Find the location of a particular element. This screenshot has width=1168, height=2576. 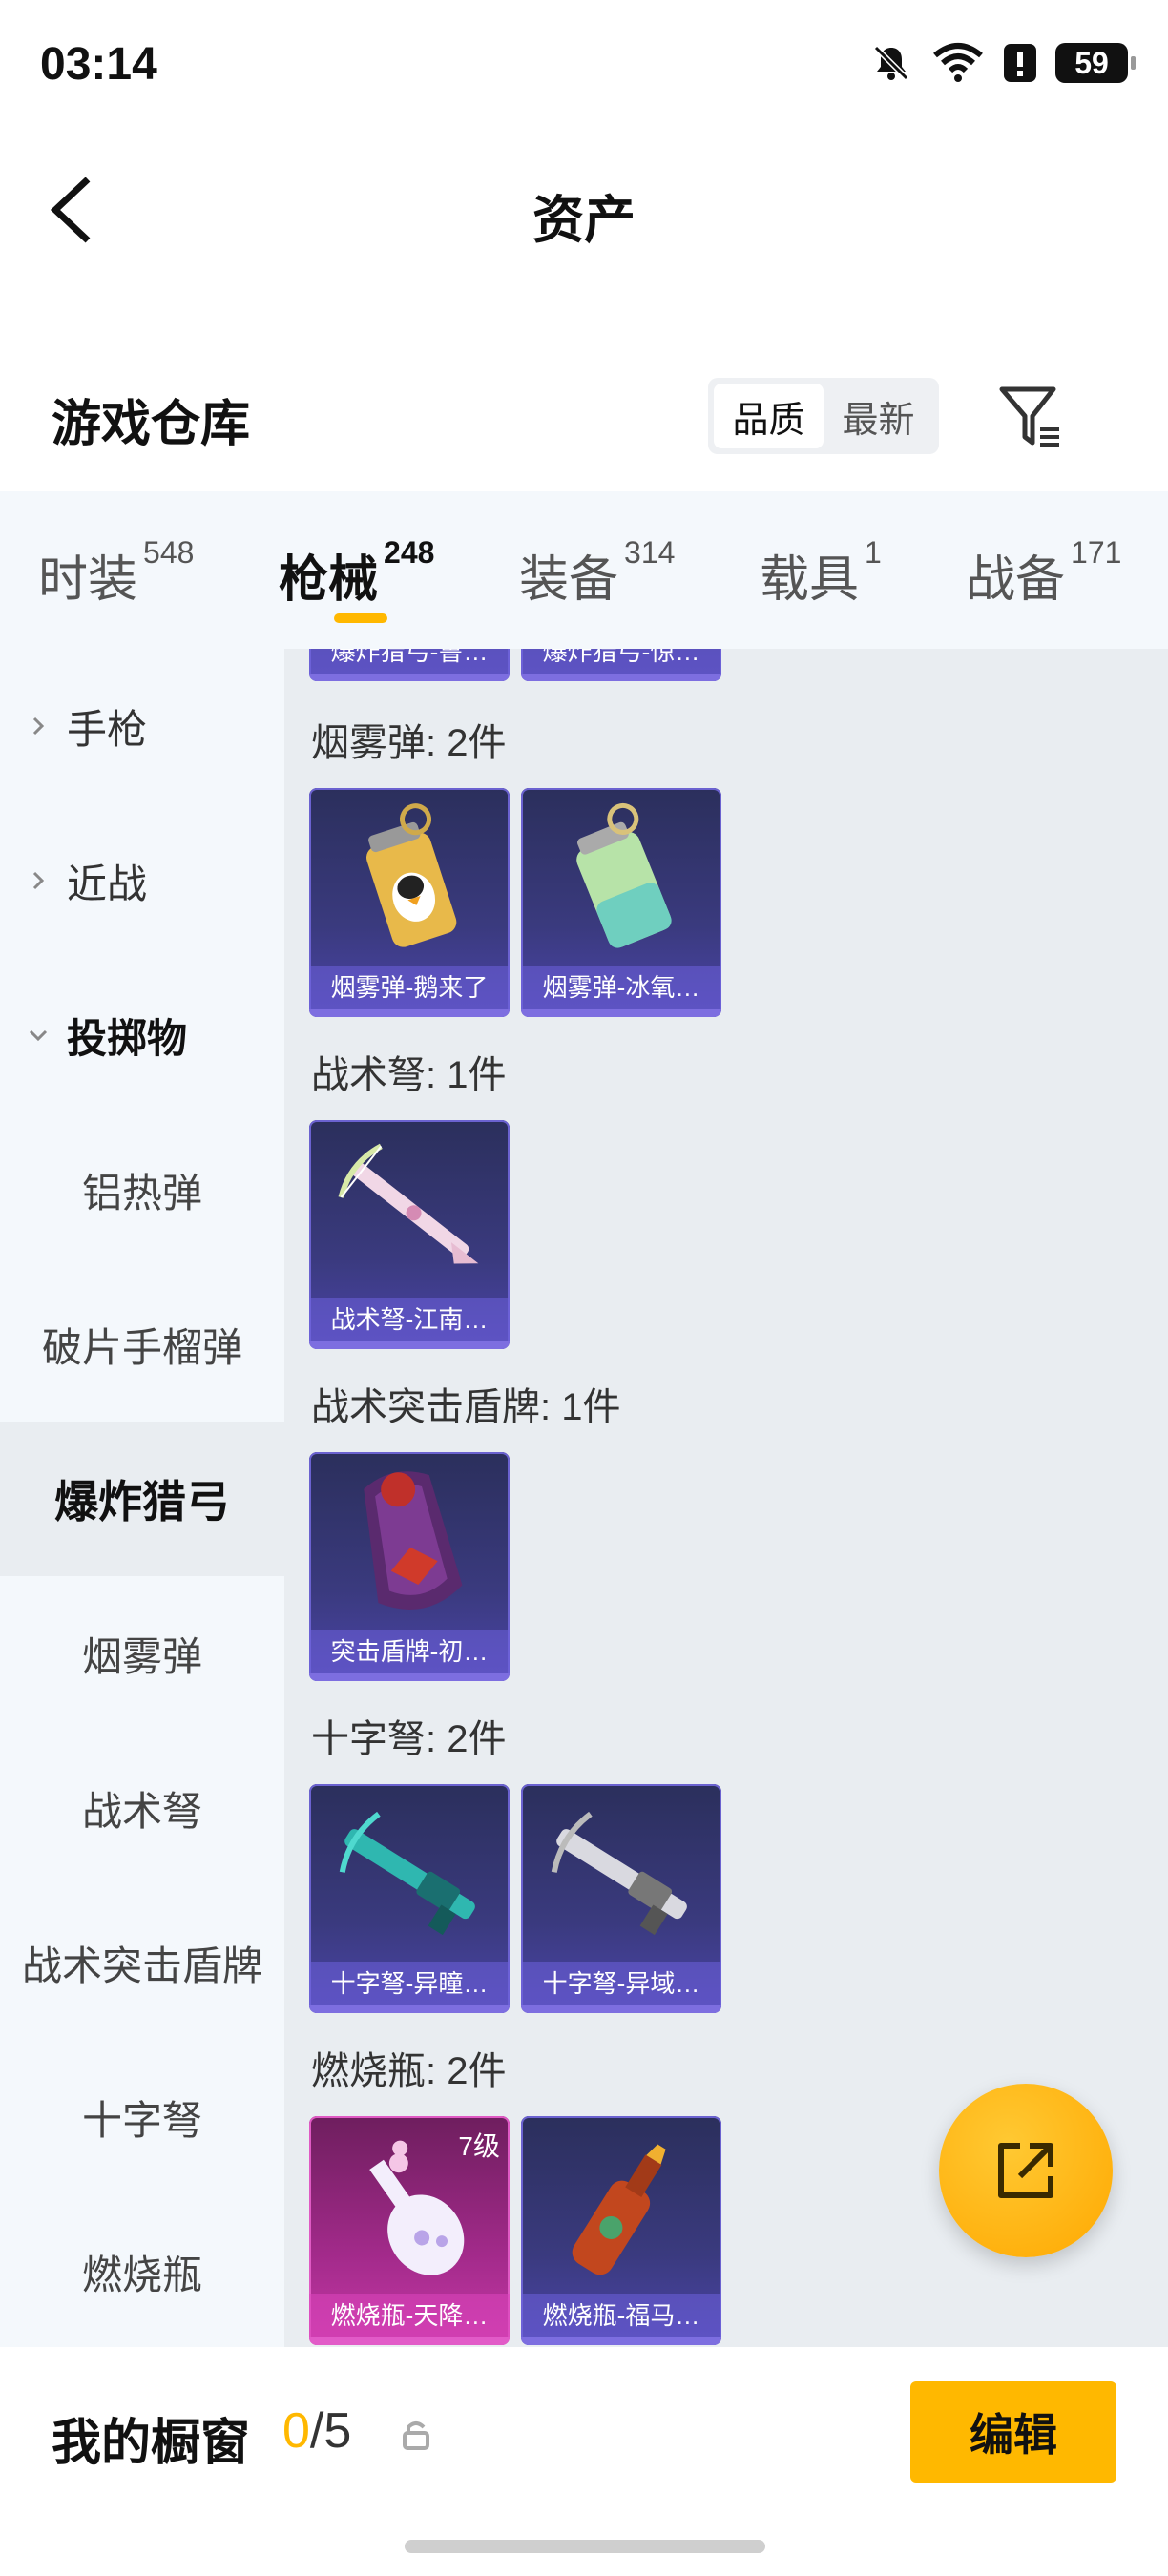

share-button is located at coordinates (1026, 2170).